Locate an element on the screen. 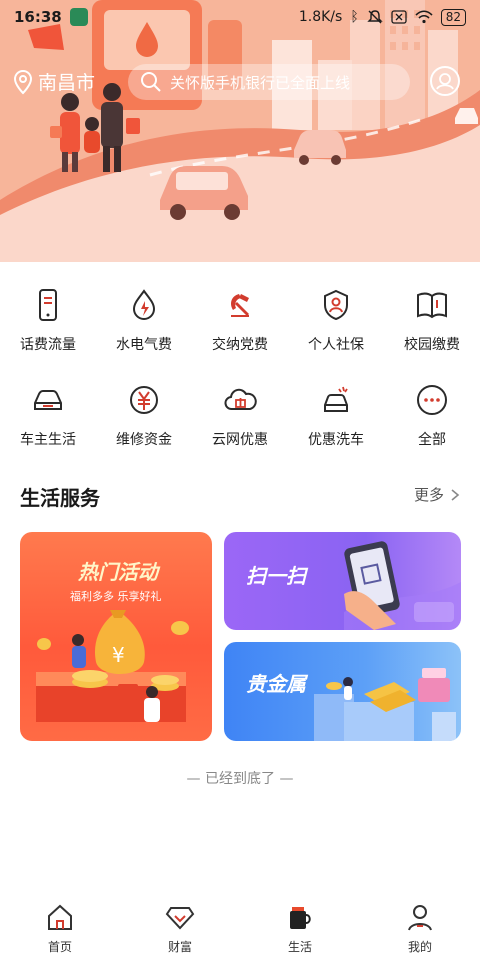  service-label: 维修资金 is located at coordinates (144, 440).